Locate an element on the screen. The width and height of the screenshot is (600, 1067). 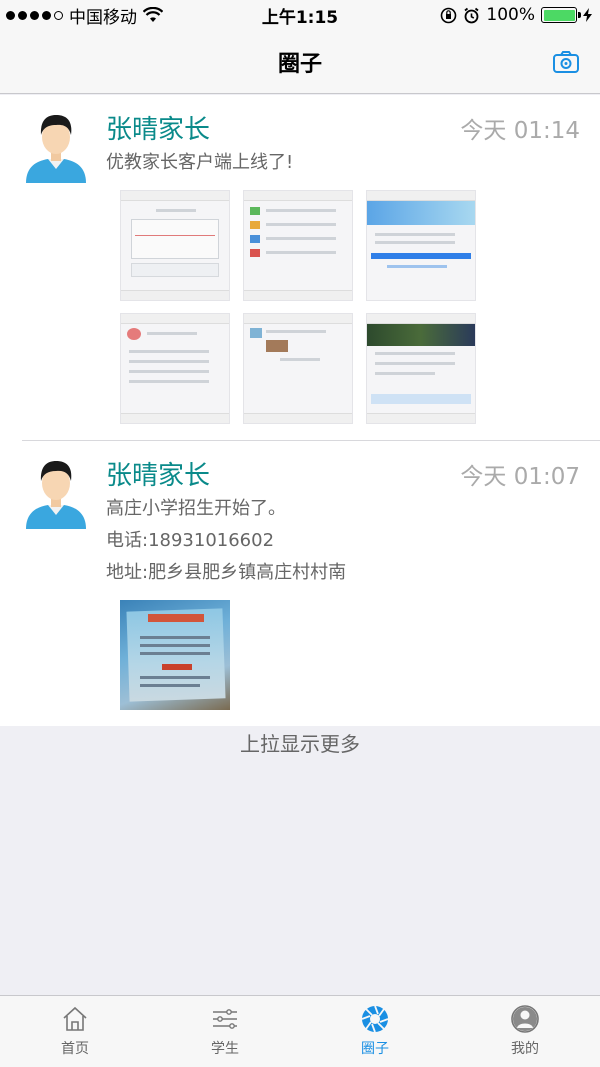
load-more-hint: 上拉显示更多 is located at coordinates (300, 734).